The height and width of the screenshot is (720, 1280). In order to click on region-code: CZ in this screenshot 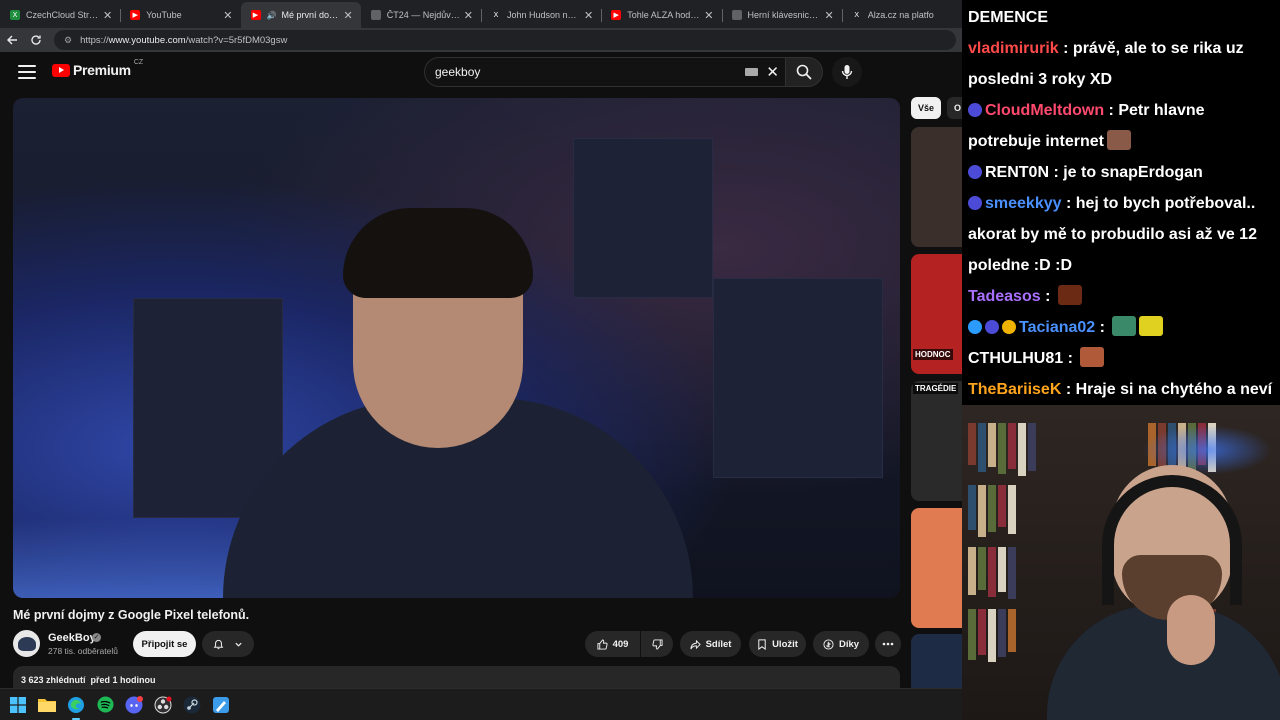, I will do `click(138, 62)`.